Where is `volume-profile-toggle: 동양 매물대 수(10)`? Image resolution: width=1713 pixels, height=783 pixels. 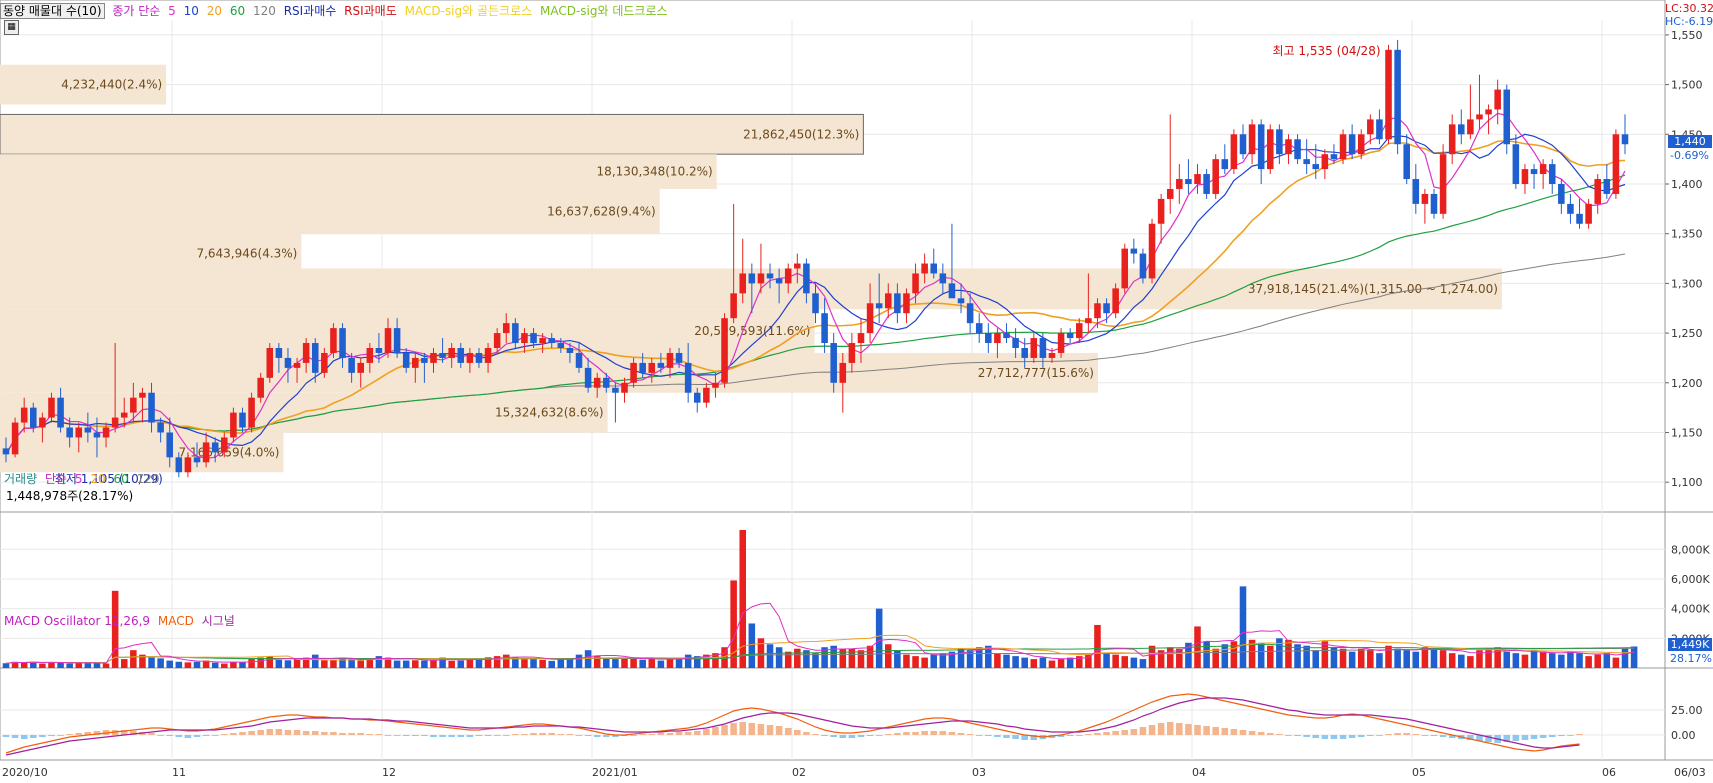
volume-profile-toggle: 동양 매물대 수(10) is located at coordinates (52, 11).